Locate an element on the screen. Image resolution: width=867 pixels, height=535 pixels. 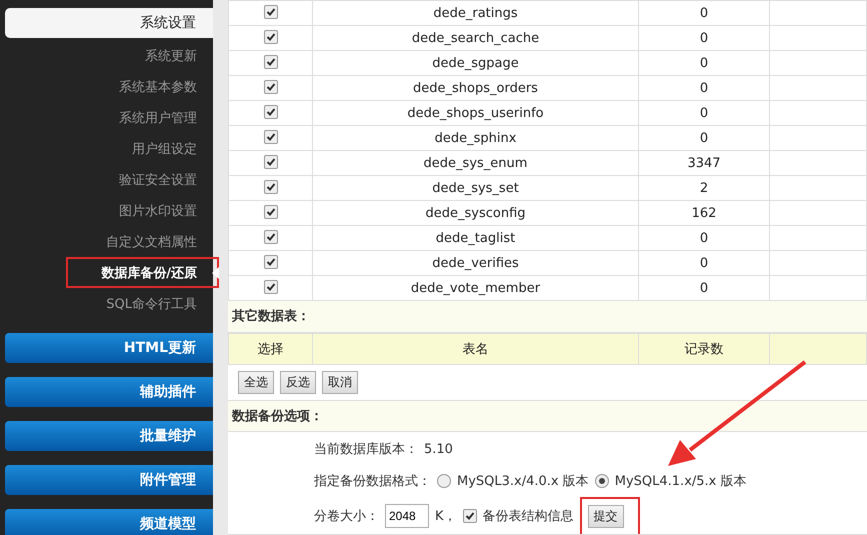
column-header: 选择 is located at coordinates (270, 348).